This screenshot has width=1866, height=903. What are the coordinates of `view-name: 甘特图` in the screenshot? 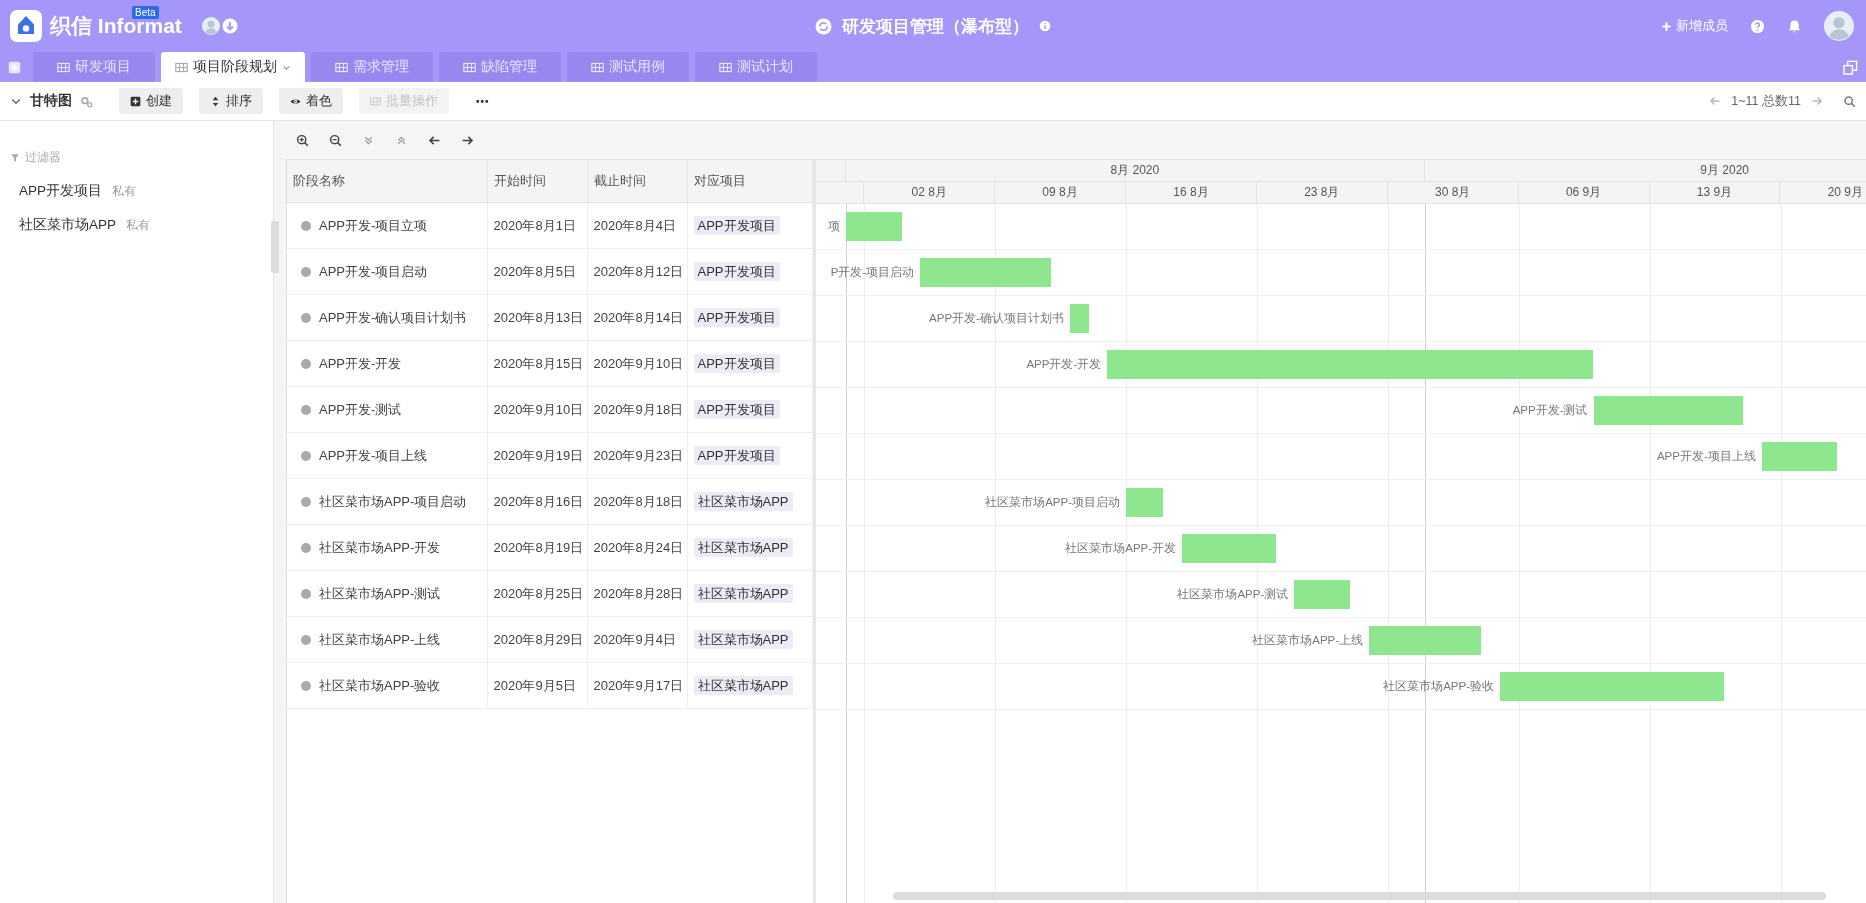 It's located at (51, 101).